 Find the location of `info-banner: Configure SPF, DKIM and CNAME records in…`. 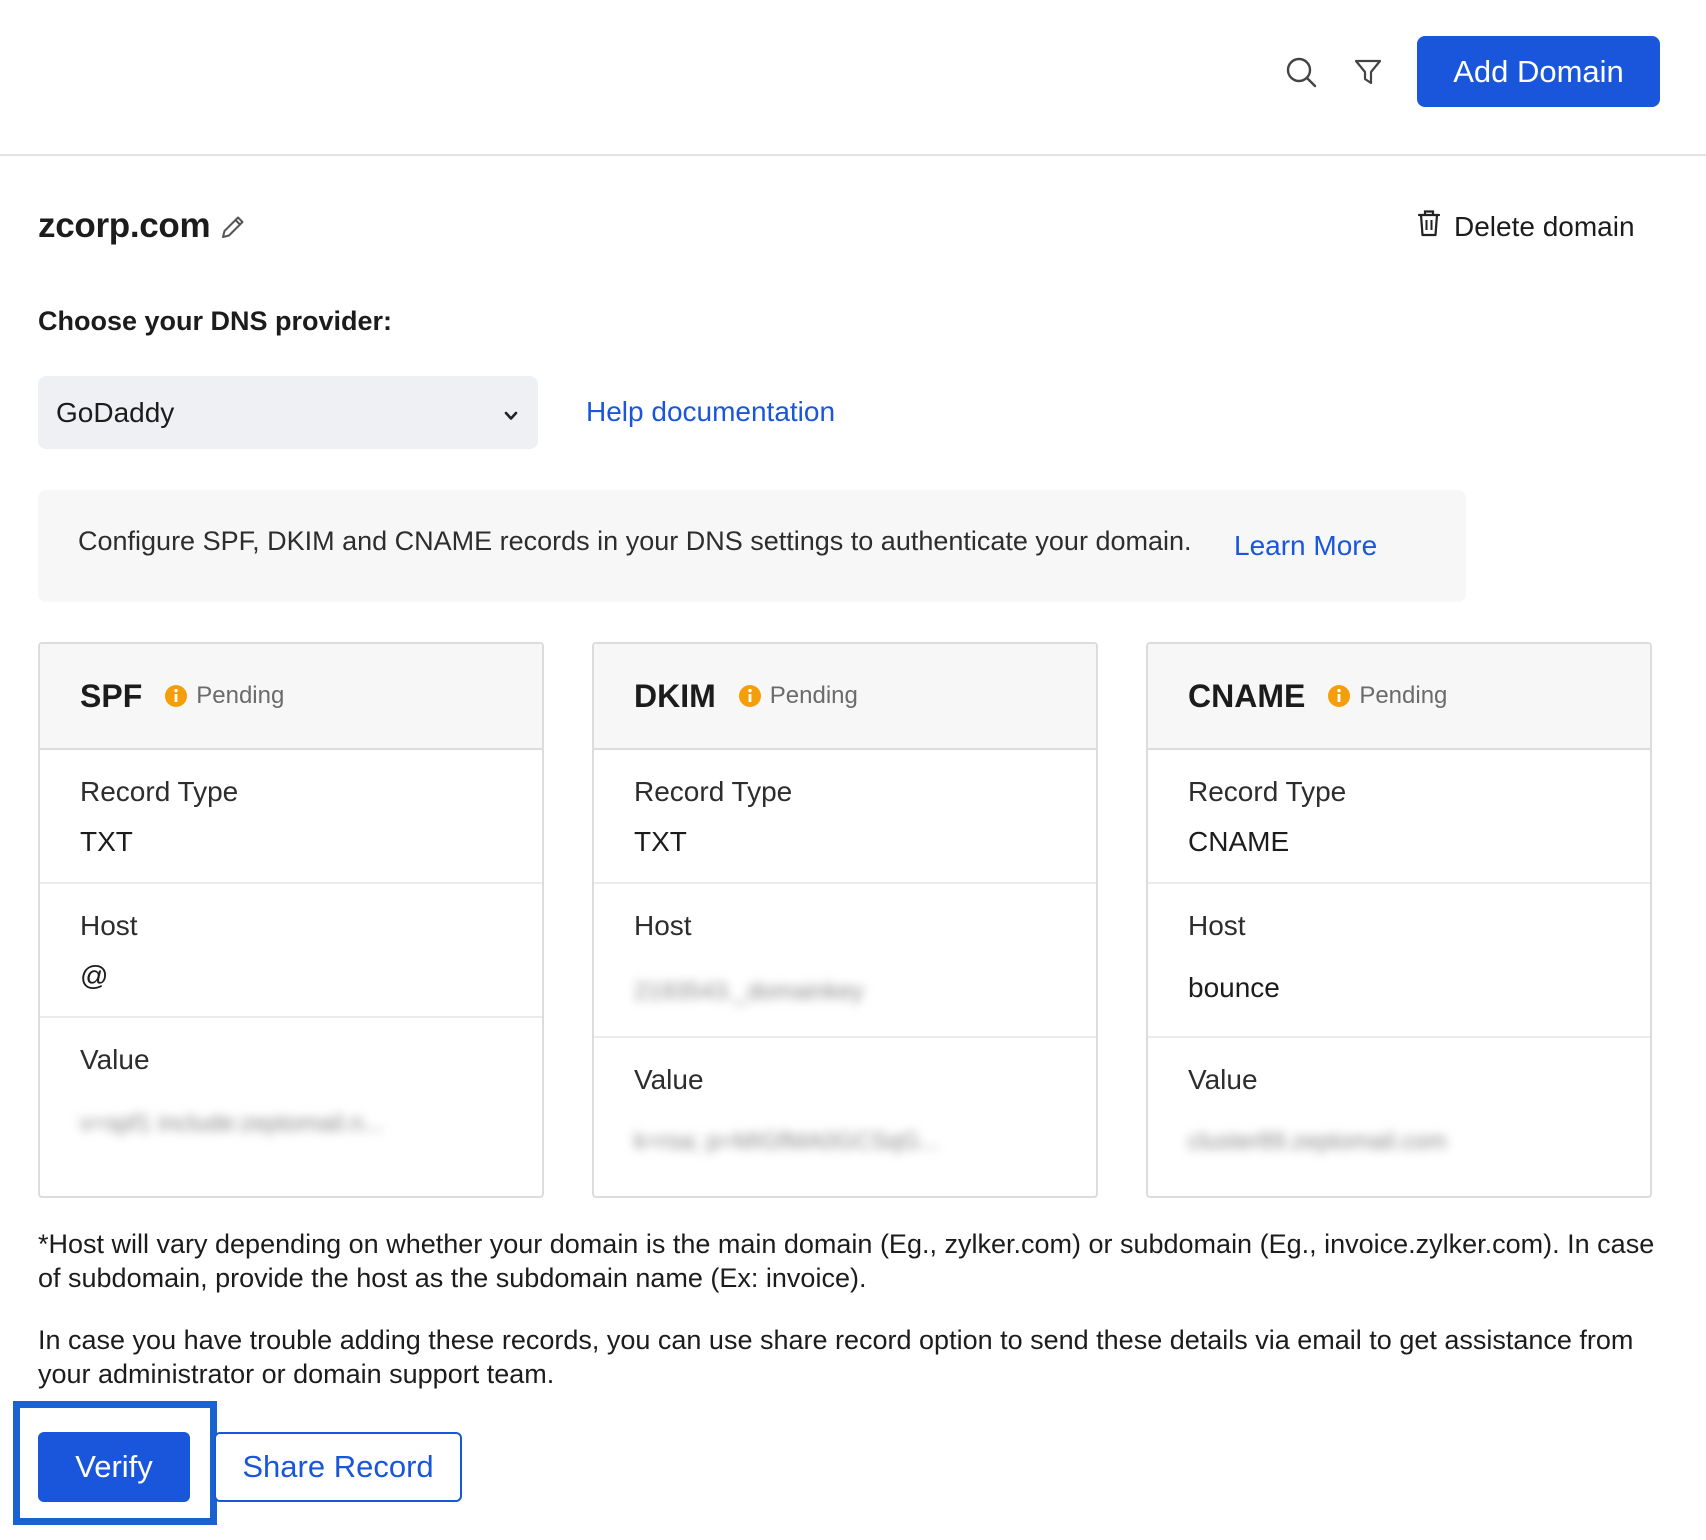

info-banner: Configure SPF, DKIM and CNAME records in… is located at coordinates (752, 546).